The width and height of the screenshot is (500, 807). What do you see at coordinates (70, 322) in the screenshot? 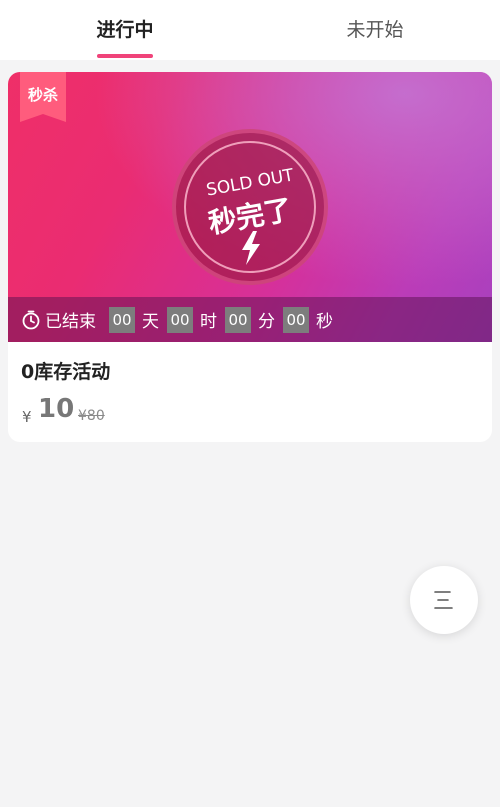
I see `countdown-status: 已结束` at bounding box center [70, 322].